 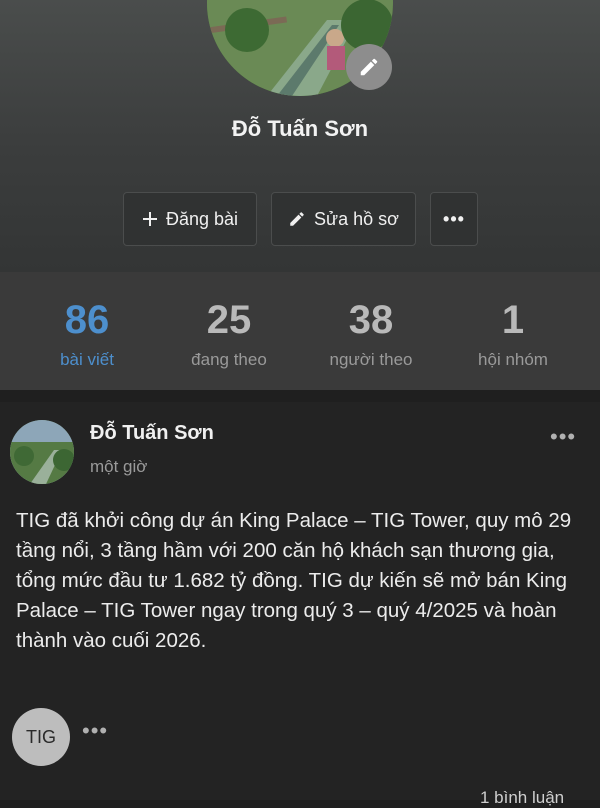 What do you see at coordinates (119, 466) in the screenshot?
I see `post-timestamp: một giờ` at bounding box center [119, 466].